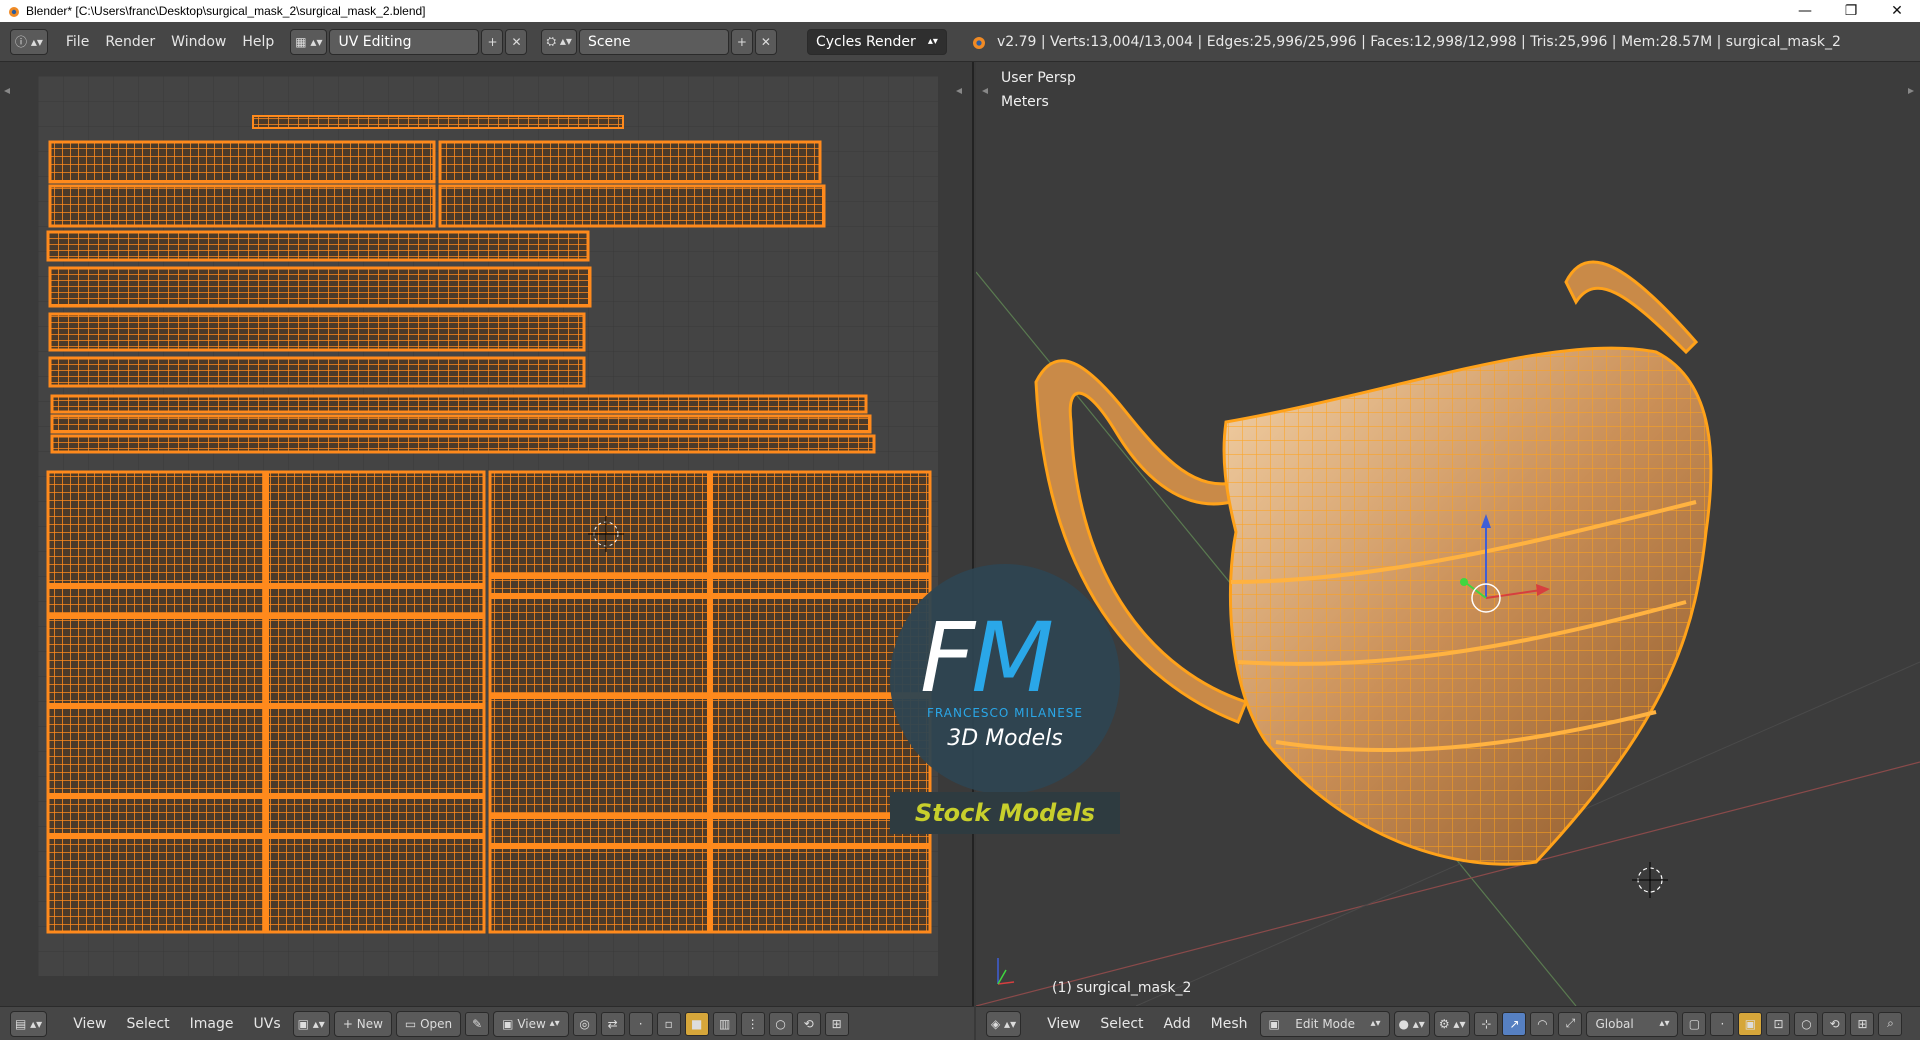  I want to click on menu-file: File, so click(77, 42).